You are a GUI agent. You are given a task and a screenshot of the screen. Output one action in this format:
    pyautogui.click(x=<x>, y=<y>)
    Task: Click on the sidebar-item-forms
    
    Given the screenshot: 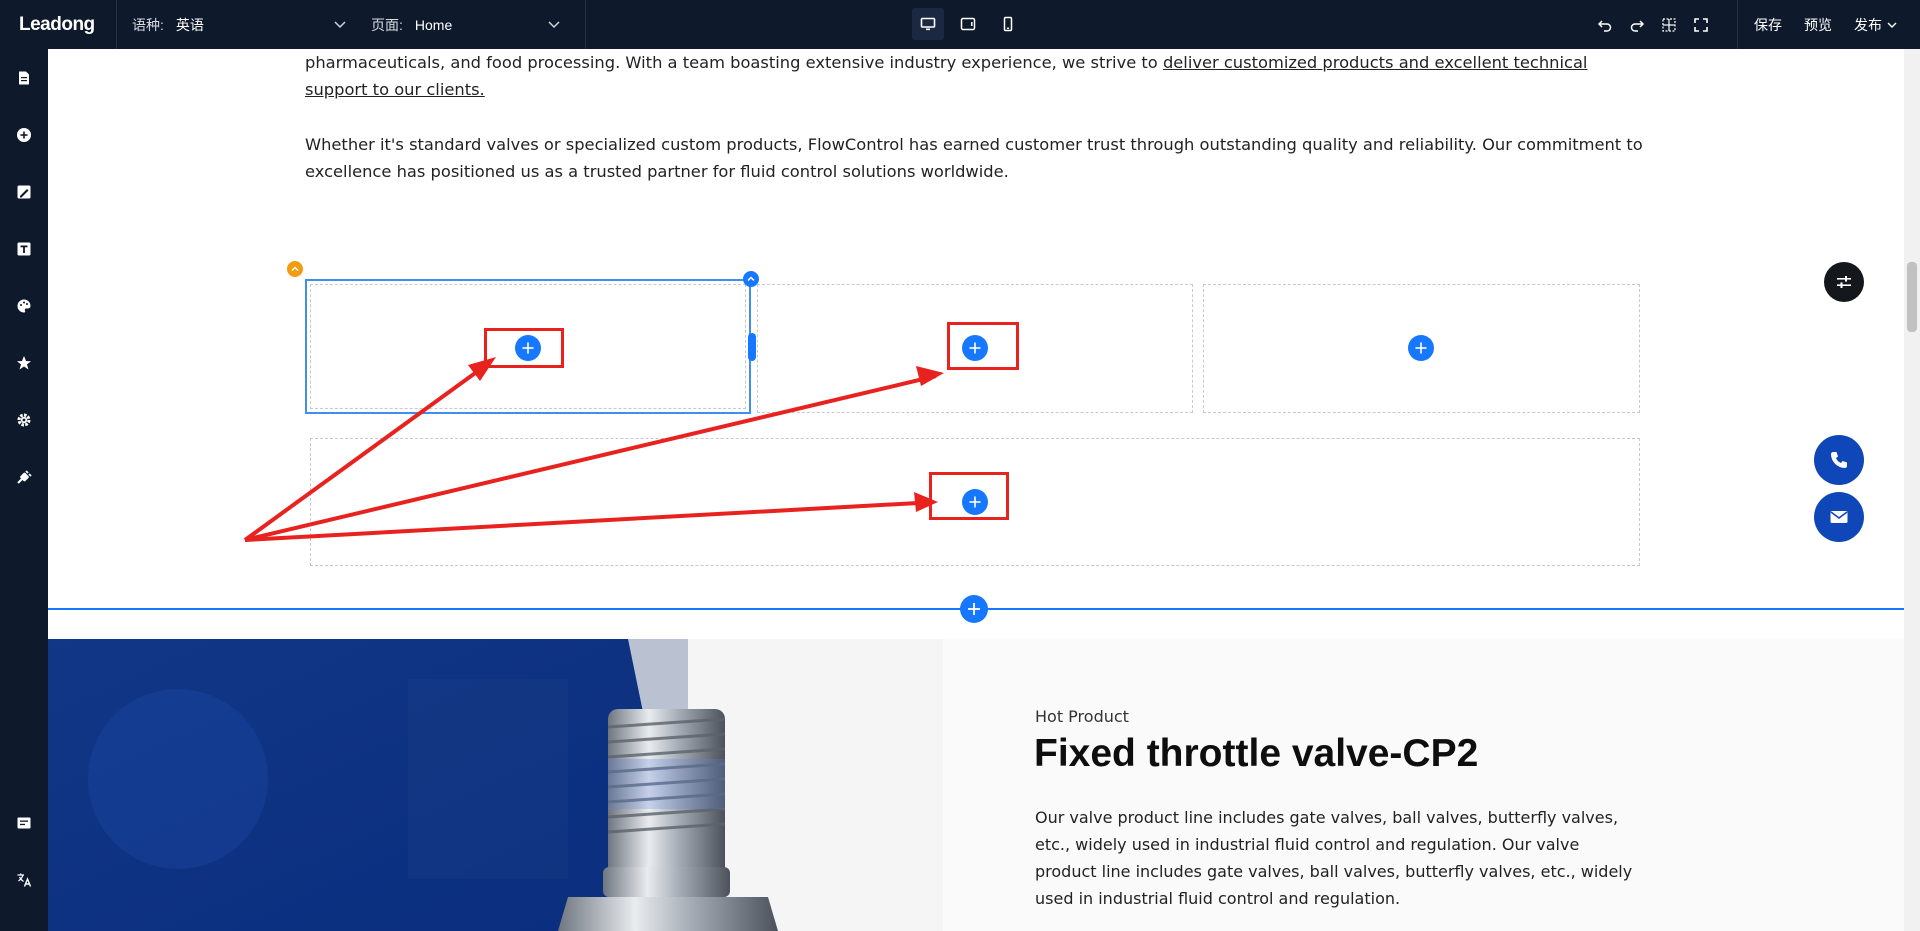 What is the action you would take?
    pyautogui.click(x=24, y=823)
    